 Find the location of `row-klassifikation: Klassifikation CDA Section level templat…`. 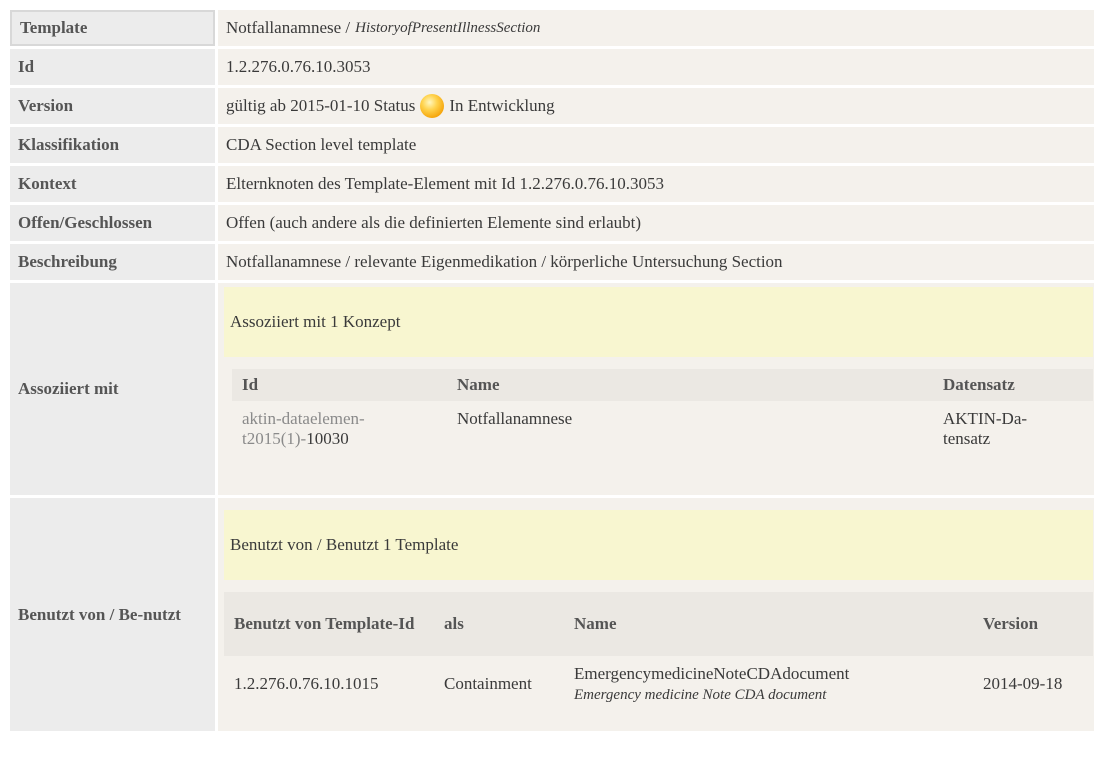

row-klassifikation: Klassifikation CDA Section level templat… is located at coordinates (552, 145).